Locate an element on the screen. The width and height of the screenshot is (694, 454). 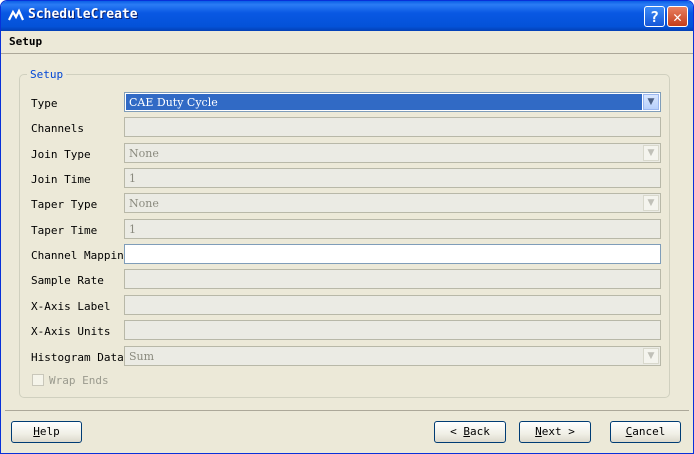
x-axis-label-field is located at coordinates (392, 305).